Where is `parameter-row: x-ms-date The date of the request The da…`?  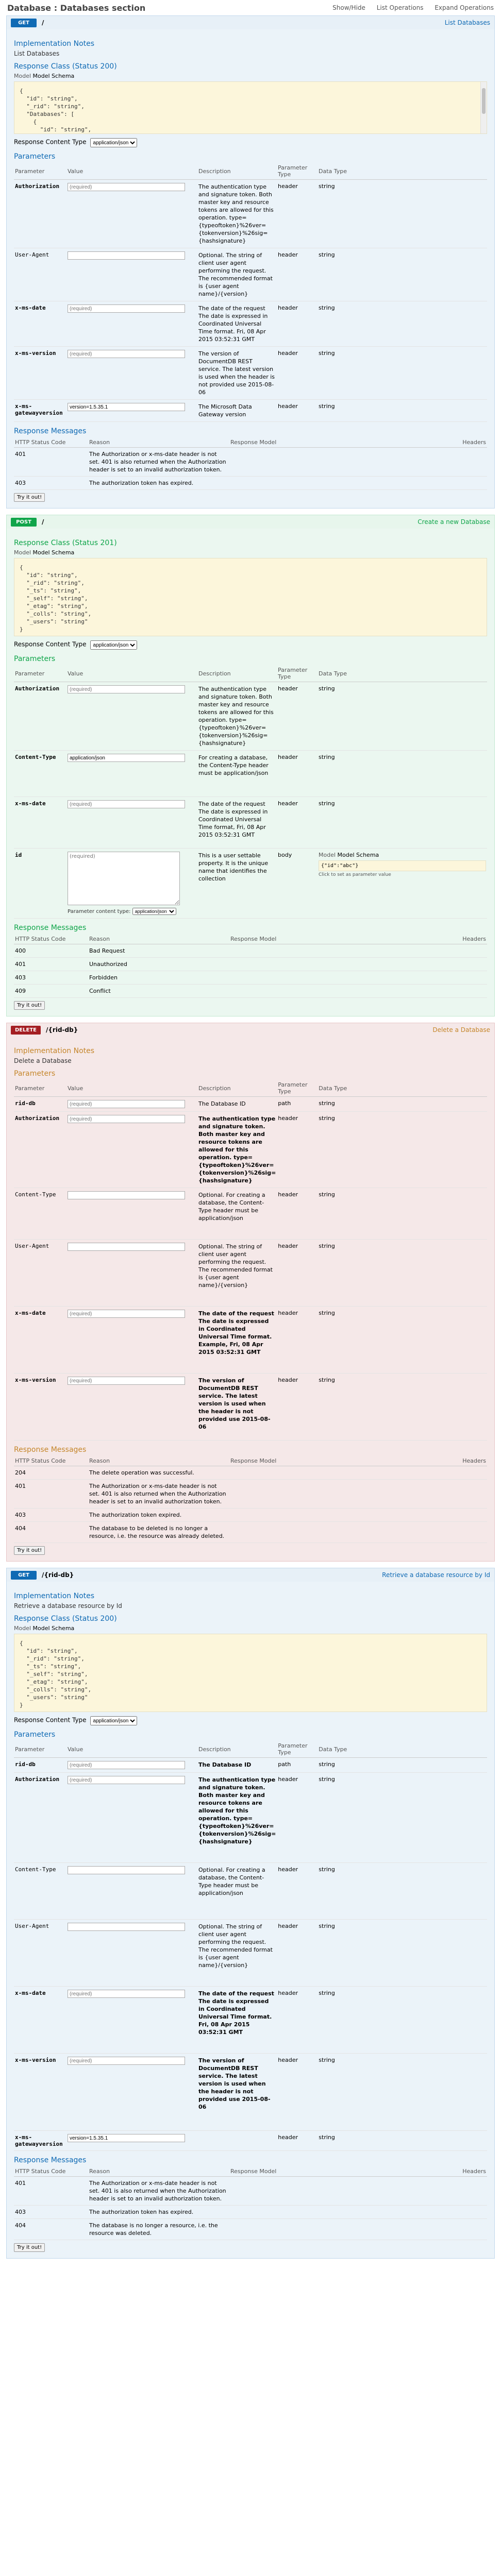 parameter-row: x-ms-date The date of the request The da… is located at coordinates (250, 1340).